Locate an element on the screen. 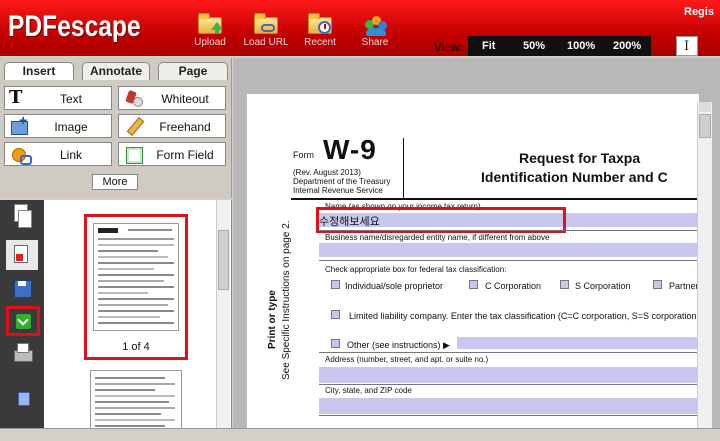 Image resolution: width=720 pixels, height=441 pixels. image-icon is located at coordinates (19, 123).